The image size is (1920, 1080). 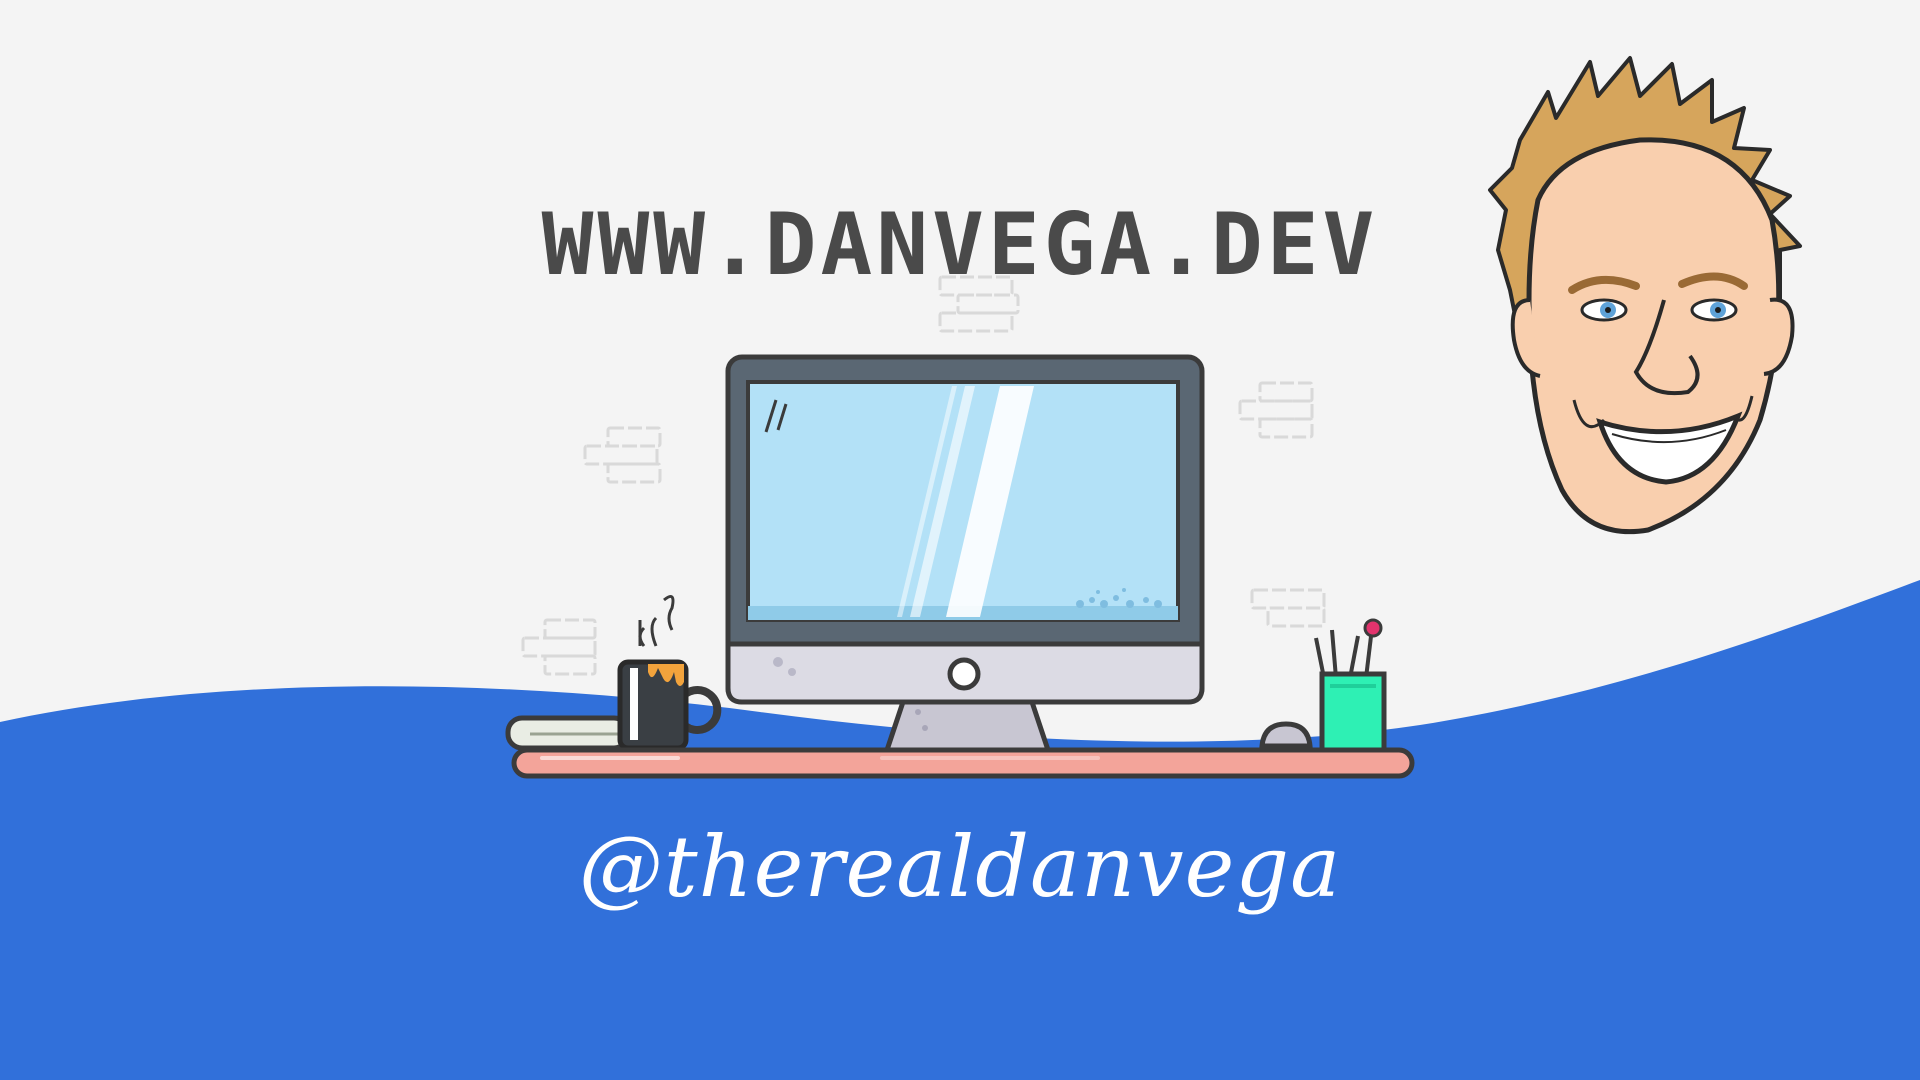 What do you see at coordinates (669, 672) in the screenshot?
I see `coffee-mug-icon` at bounding box center [669, 672].